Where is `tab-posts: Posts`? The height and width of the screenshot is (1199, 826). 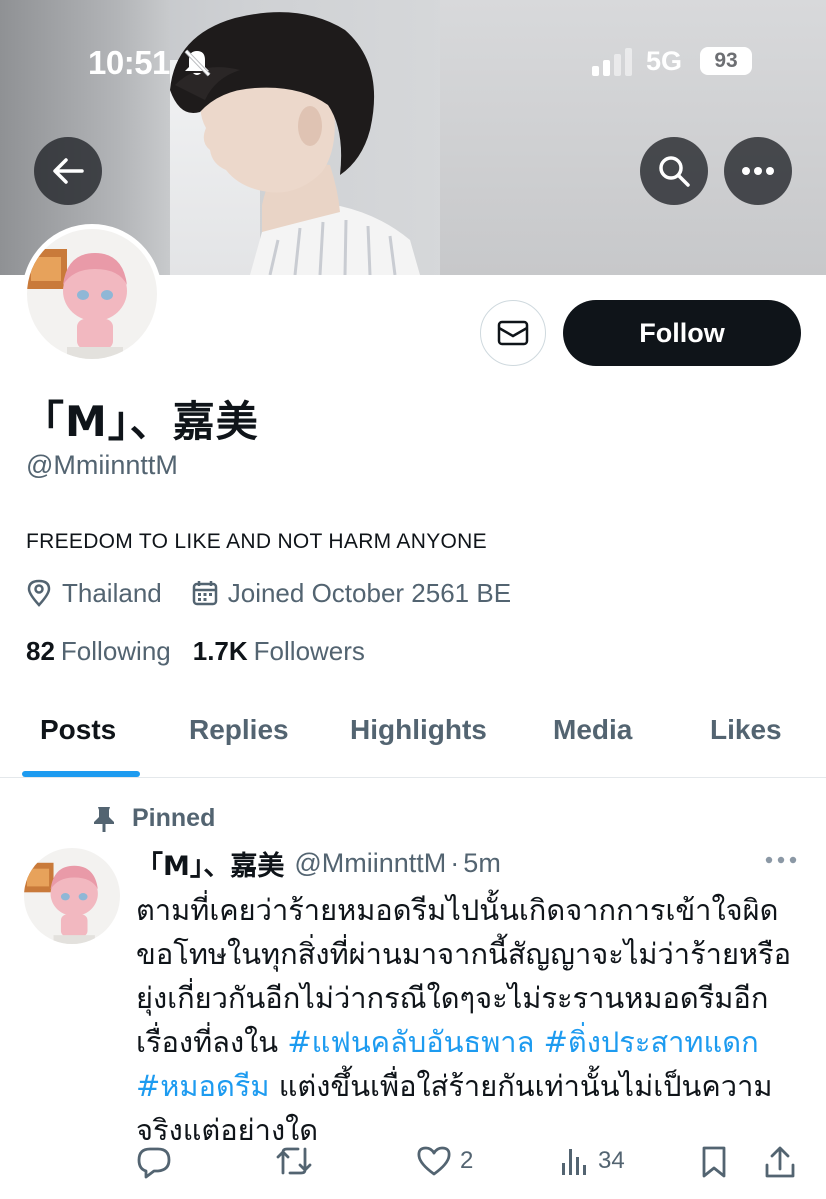
tab-posts: Posts is located at coordinates (78, 730).